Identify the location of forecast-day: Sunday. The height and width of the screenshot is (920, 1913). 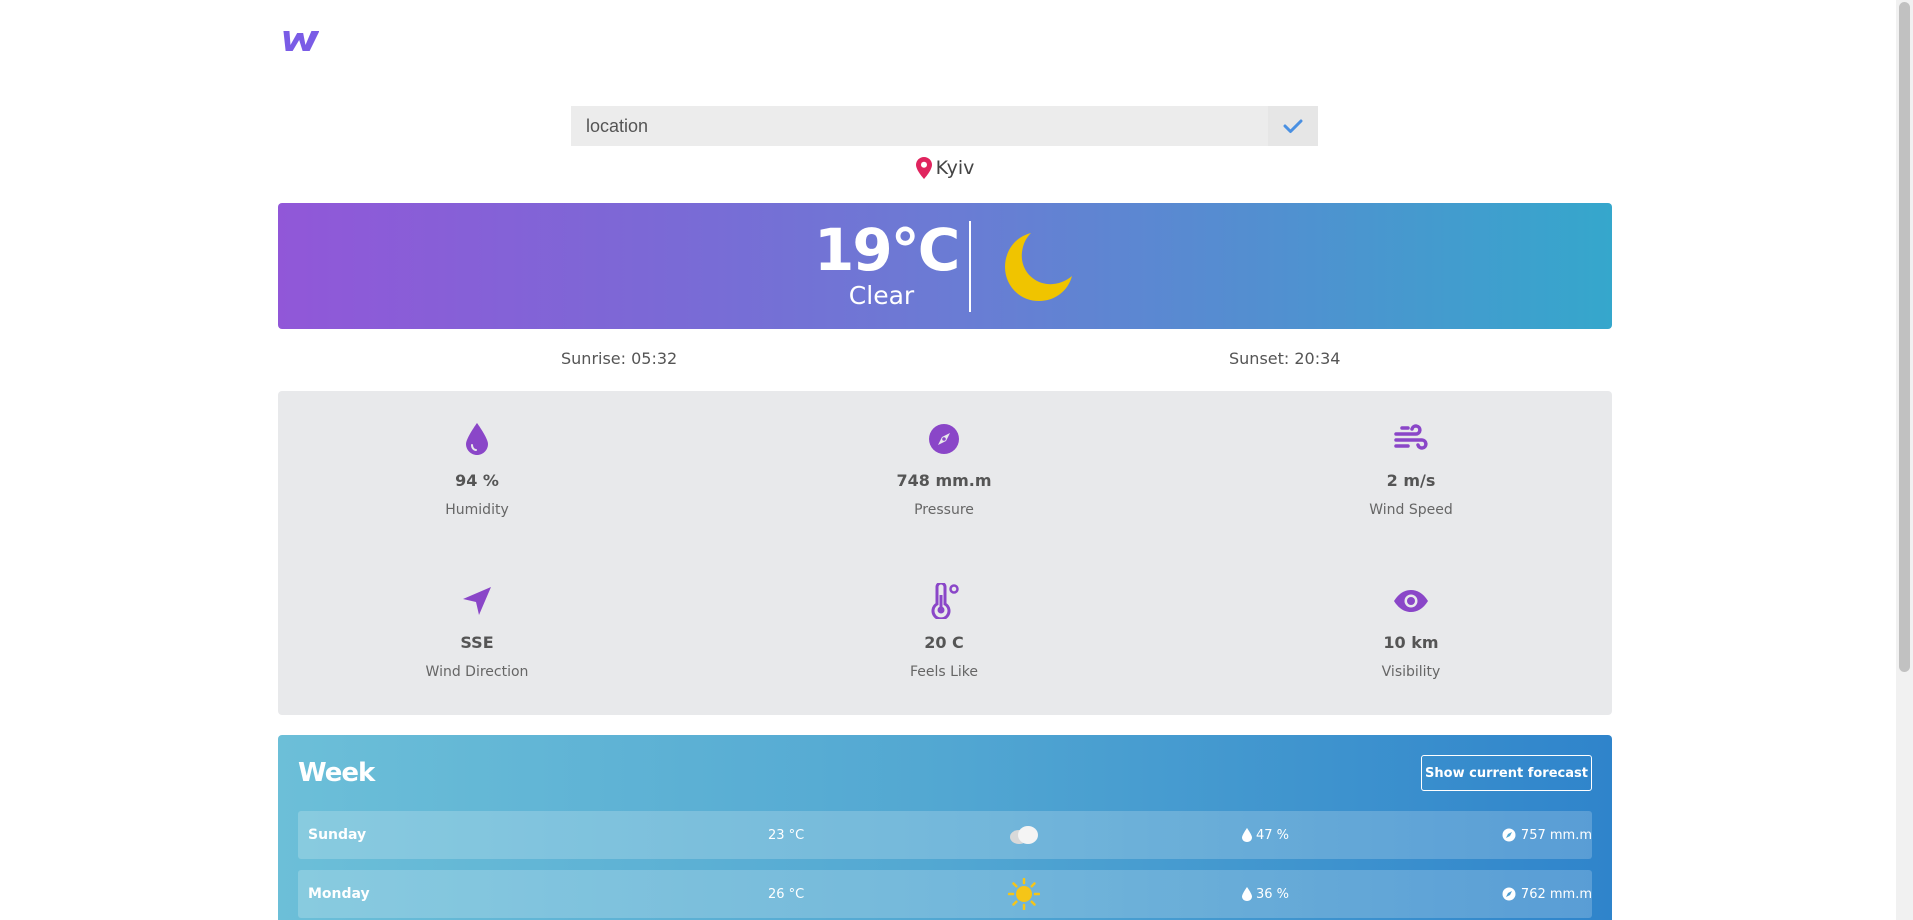
(337, 835).